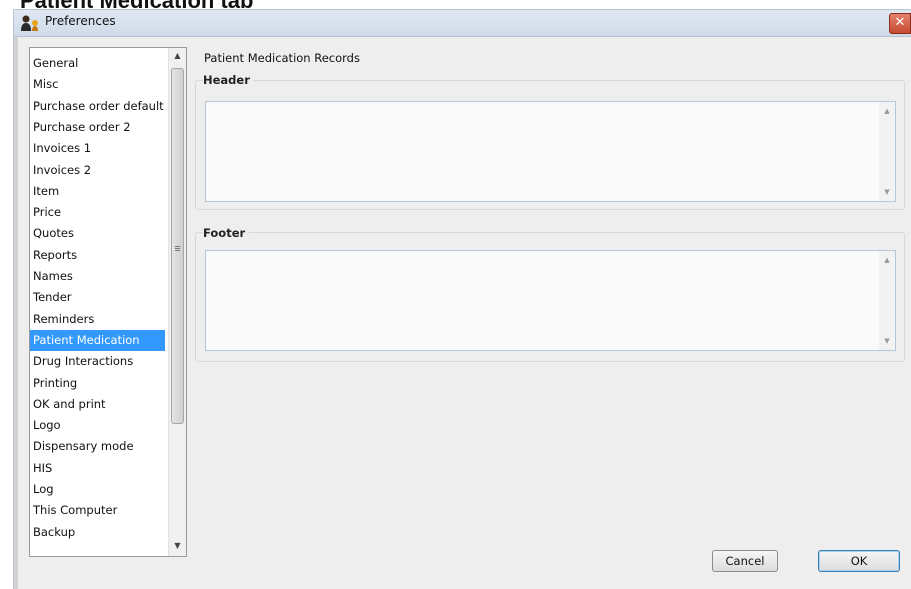 The width and height of the screenshot is (911, 589). What do you see at coordinates (16, 313) in the screenshot?
I see `window-border` at bounding box center [16, 313].